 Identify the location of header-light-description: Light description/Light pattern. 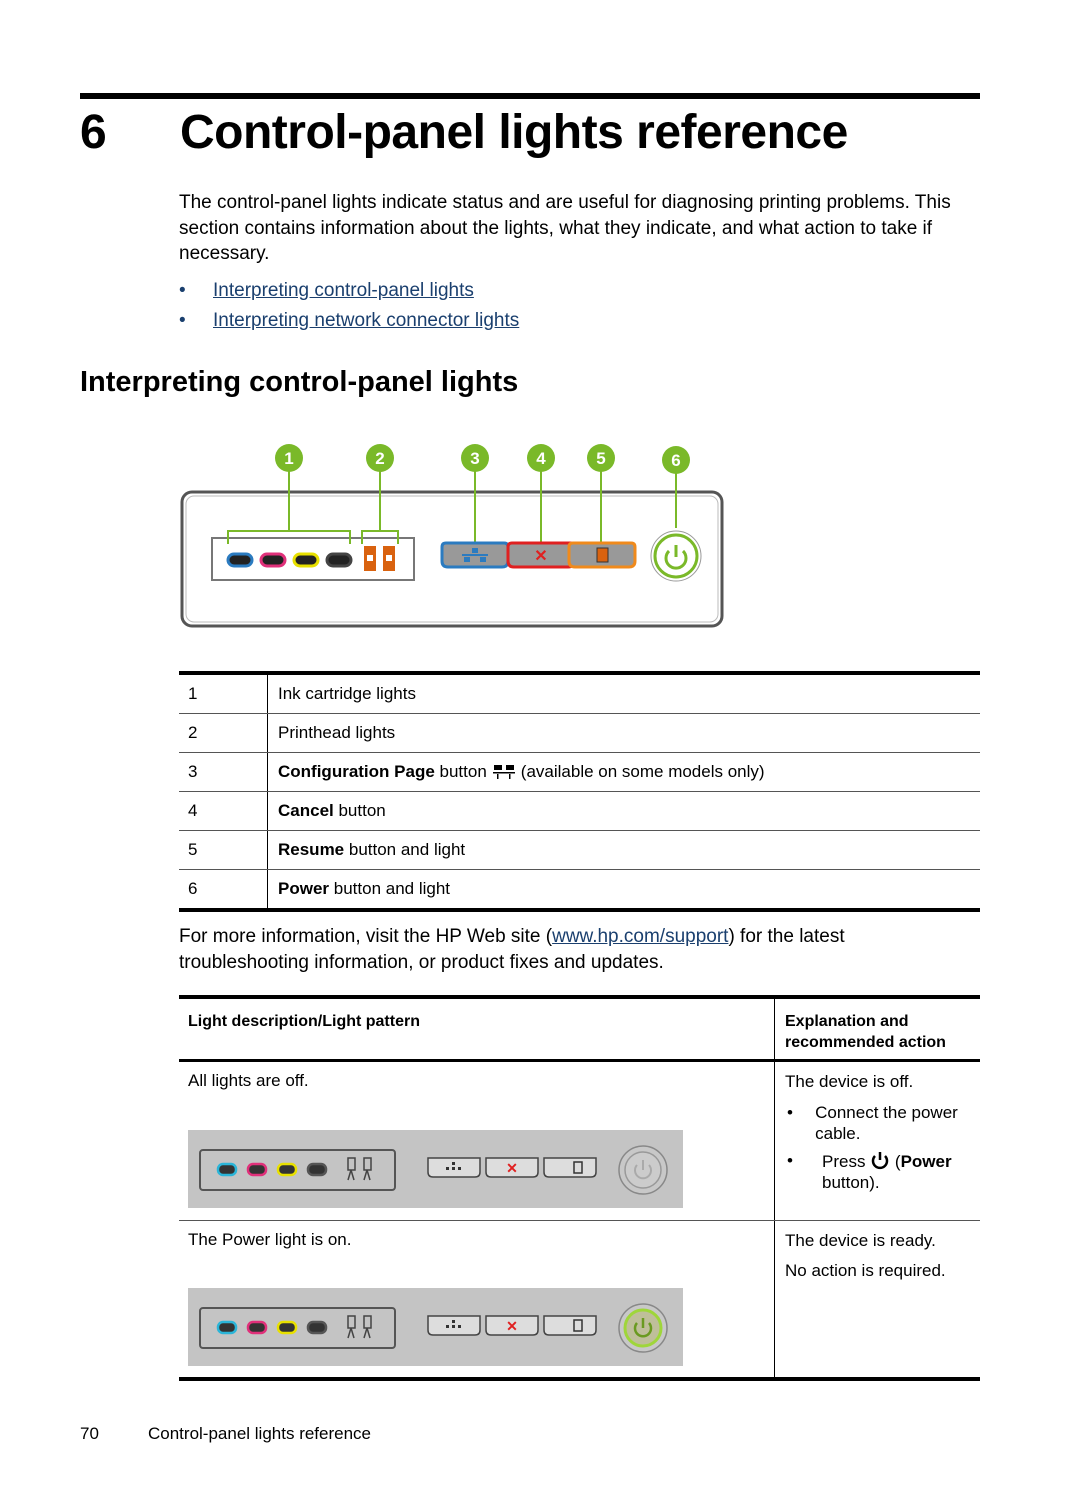
(477, 1029).